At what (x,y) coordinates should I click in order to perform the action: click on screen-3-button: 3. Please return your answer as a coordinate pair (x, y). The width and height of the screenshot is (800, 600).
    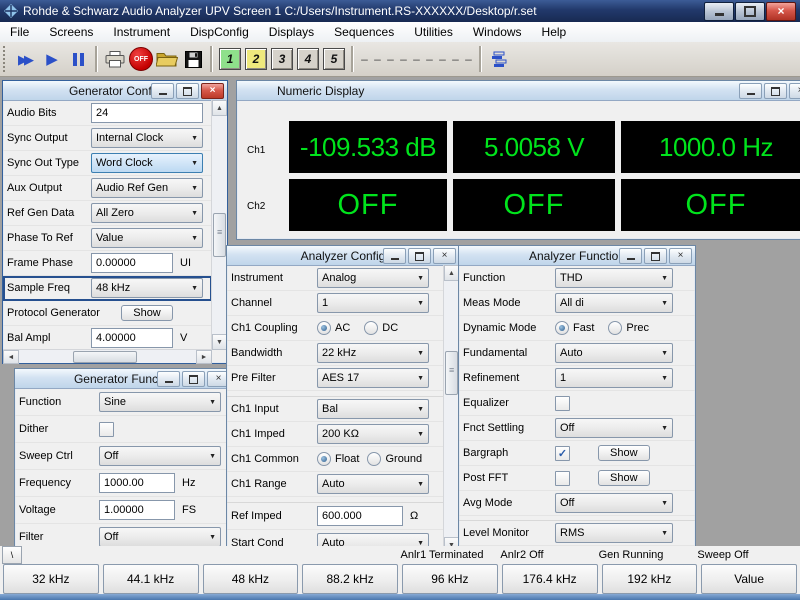
    Looking at the image, I should click on (282, 59).